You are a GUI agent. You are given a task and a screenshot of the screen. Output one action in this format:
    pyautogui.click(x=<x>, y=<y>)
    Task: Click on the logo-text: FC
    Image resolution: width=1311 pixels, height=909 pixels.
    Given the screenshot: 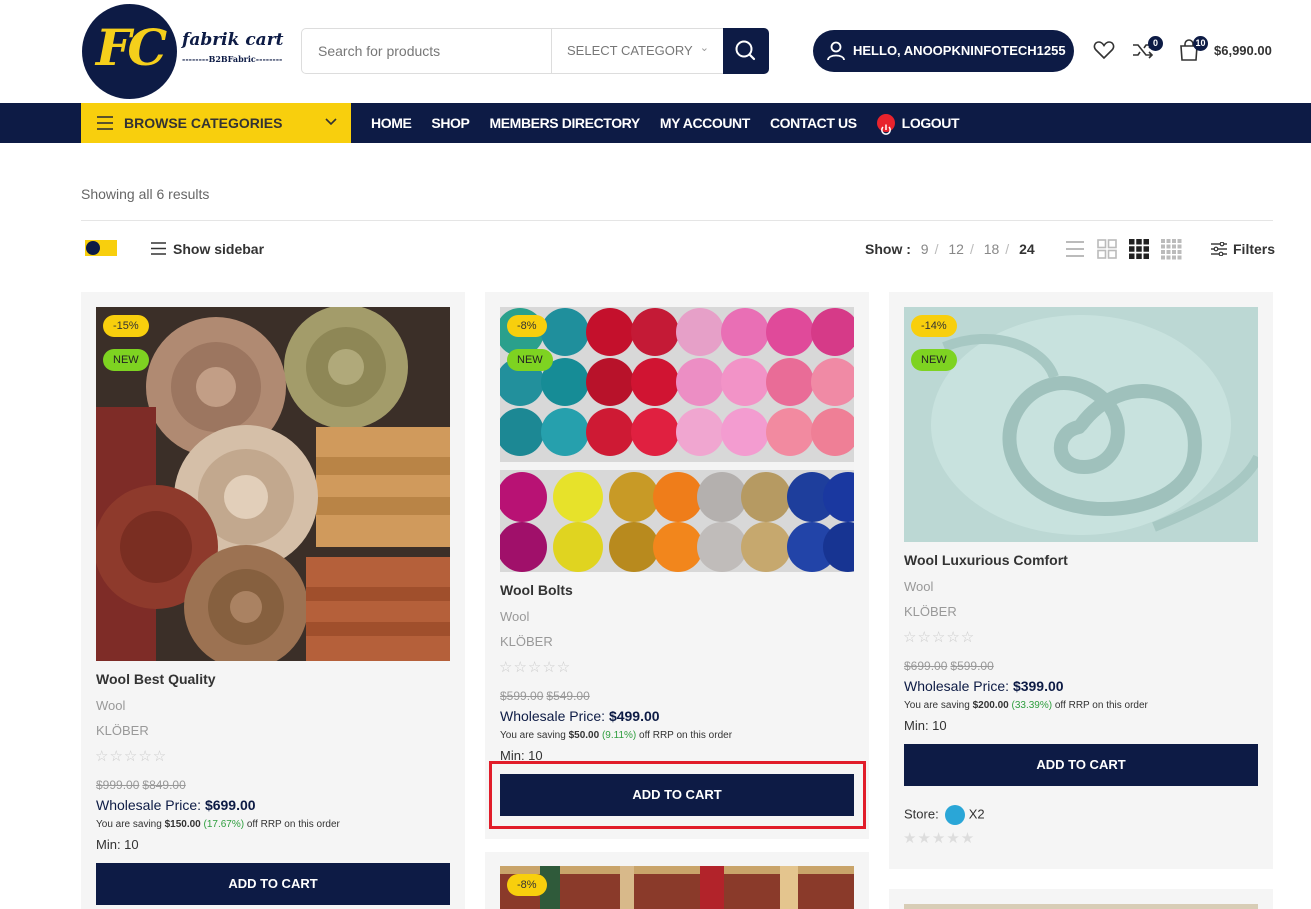 What is the action you would take?
    pyautogui.click(x=131, y=47)
    